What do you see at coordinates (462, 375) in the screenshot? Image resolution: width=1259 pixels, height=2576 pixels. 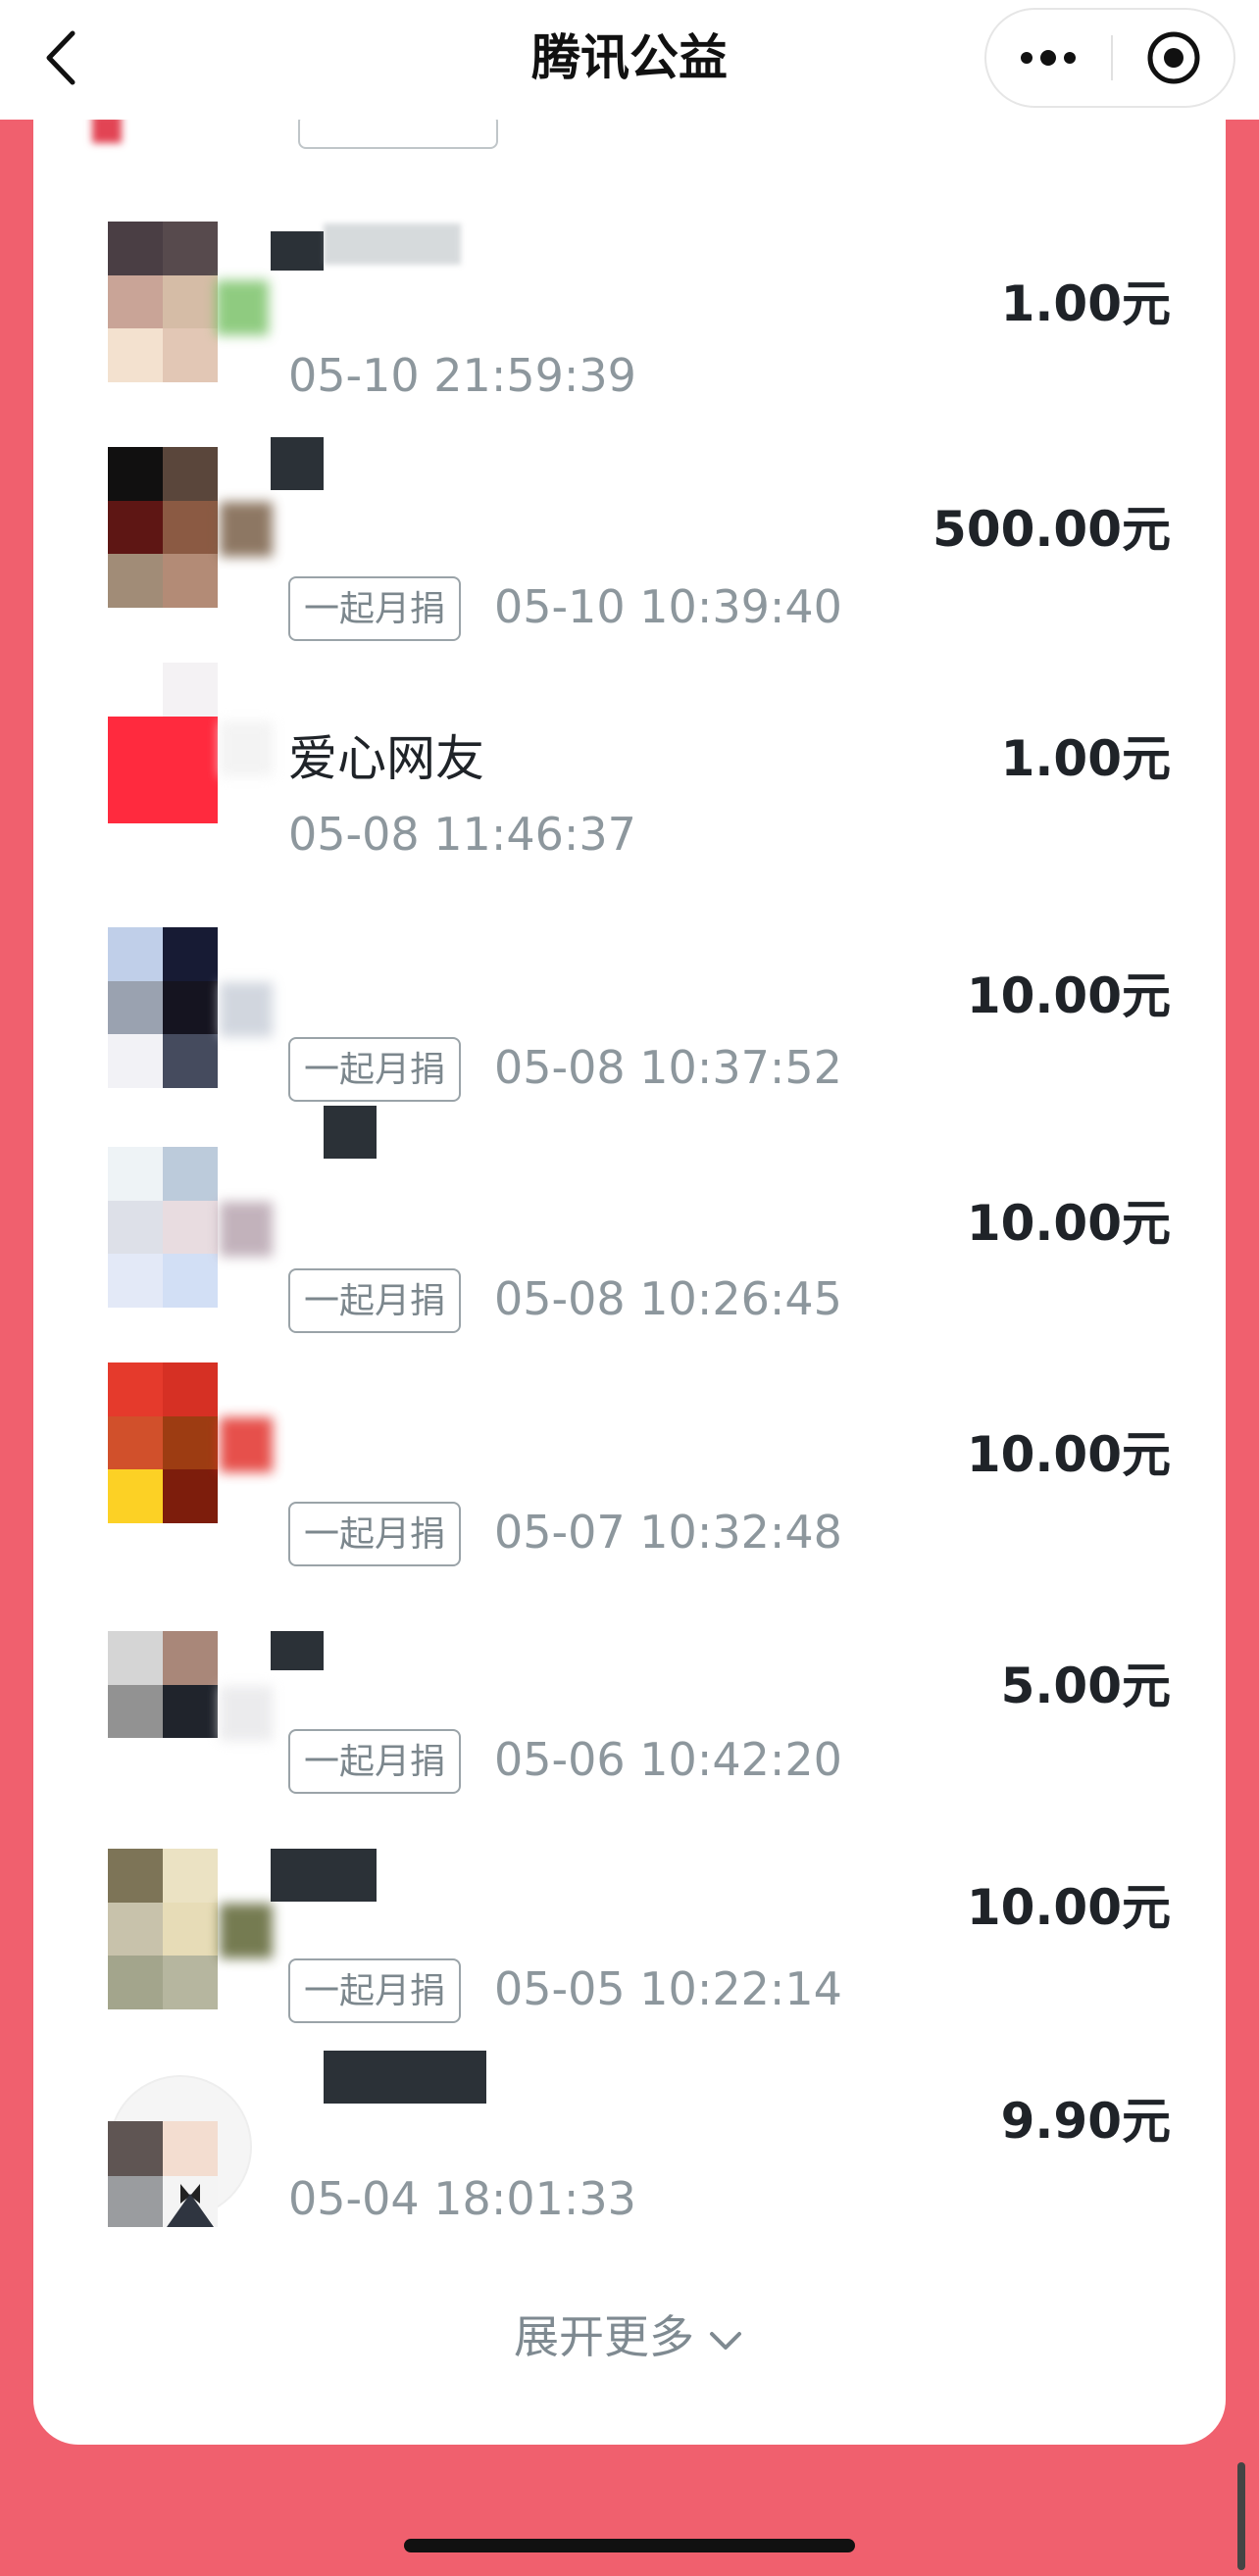 I see `donation-time: 05-10 21:59:39` at bounding box center [462, 375].